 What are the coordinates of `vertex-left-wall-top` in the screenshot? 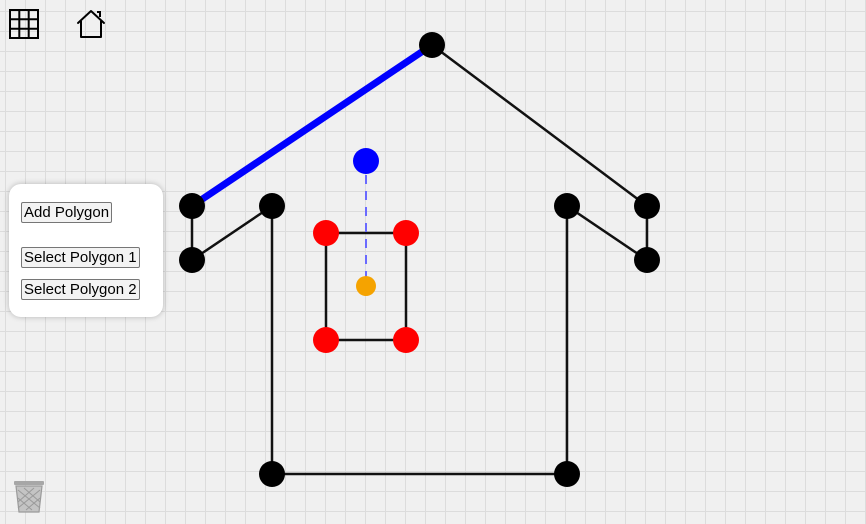 It's located at (272, 206).